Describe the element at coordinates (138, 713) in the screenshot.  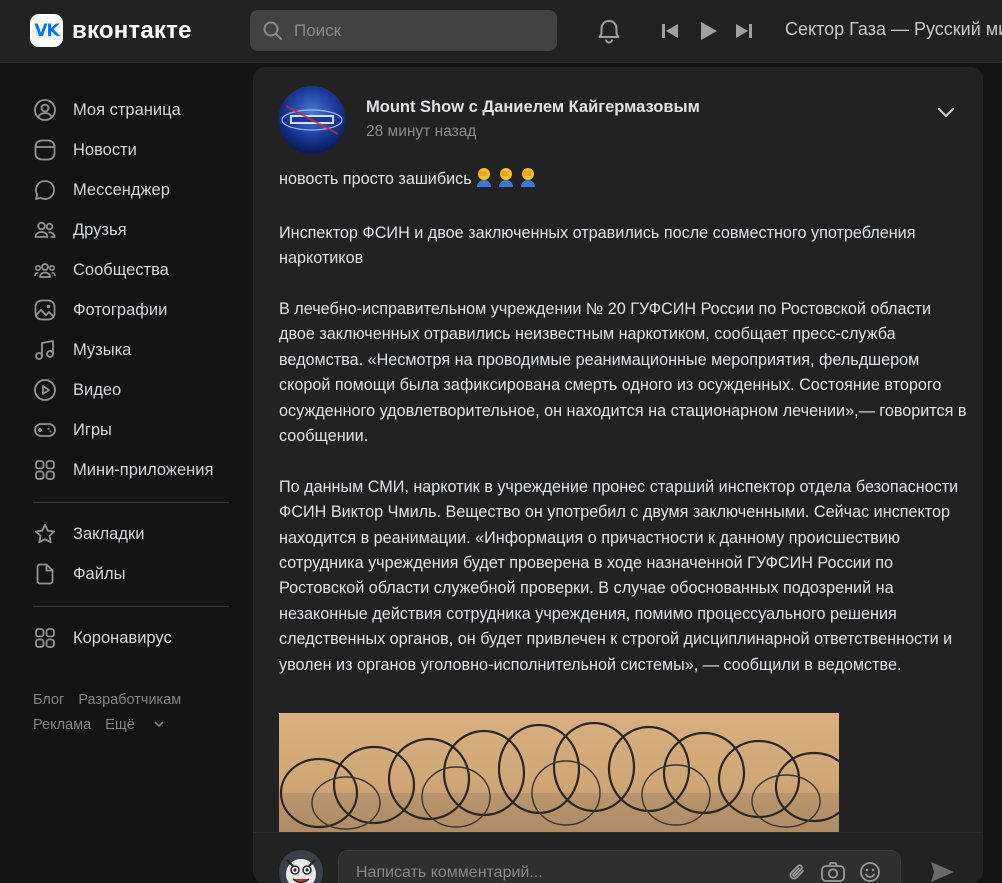
I see `sidebar-footer-links: Блог Разработчикам Реклама Ещё` at that location.